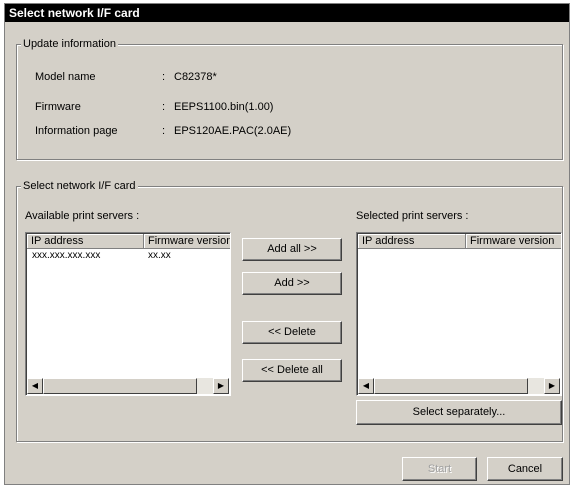 The image size is (573, 487). What do you see at coordinates (66, 255) in the screenshot?
I see `row-ip-cell: xxx.xxx.xxx.xxx` at bounding box center [66, 255].